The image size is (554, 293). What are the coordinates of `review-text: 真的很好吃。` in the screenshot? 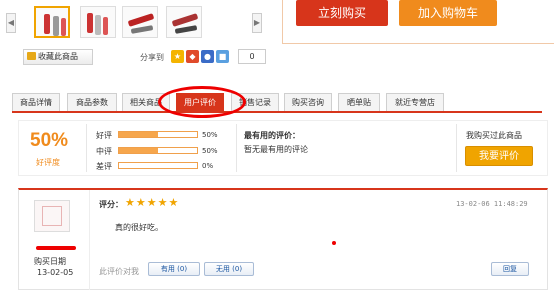 It's located at (139, 227).